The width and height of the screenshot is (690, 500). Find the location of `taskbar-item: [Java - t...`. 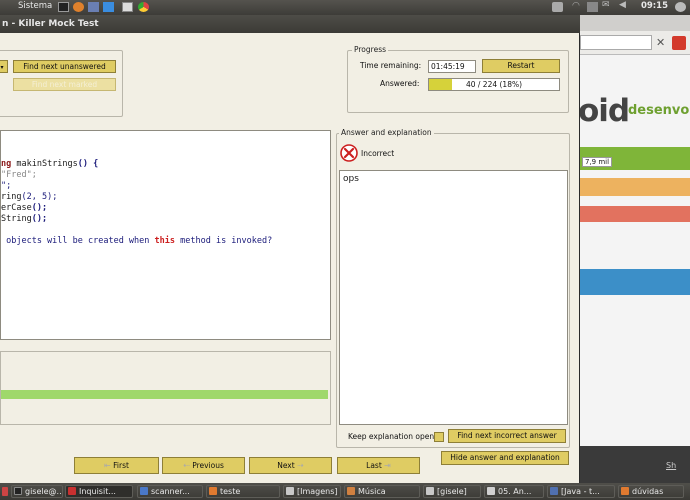

taskbar-item: [Java - t... is located at coordinates (581, 491).